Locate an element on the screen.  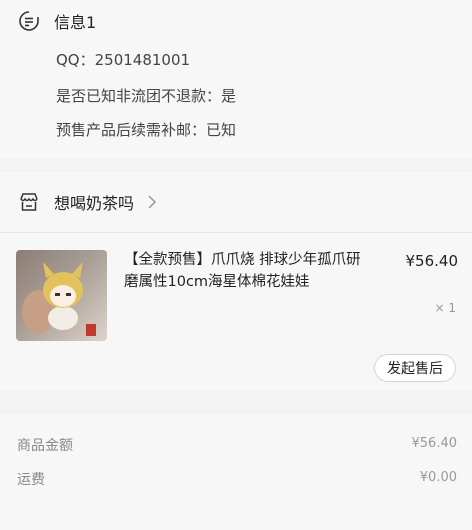
after-sale-button: 发起售后 is located at coordinates (415, 368).